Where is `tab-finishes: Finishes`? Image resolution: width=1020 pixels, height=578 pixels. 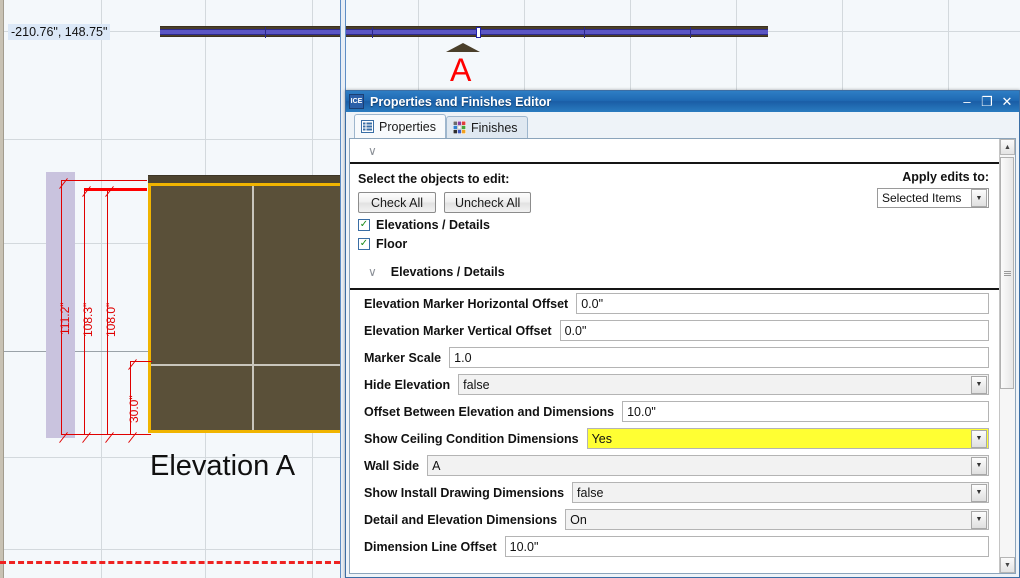 tab-finishes: Finishes is located at coordinates (486, 127).